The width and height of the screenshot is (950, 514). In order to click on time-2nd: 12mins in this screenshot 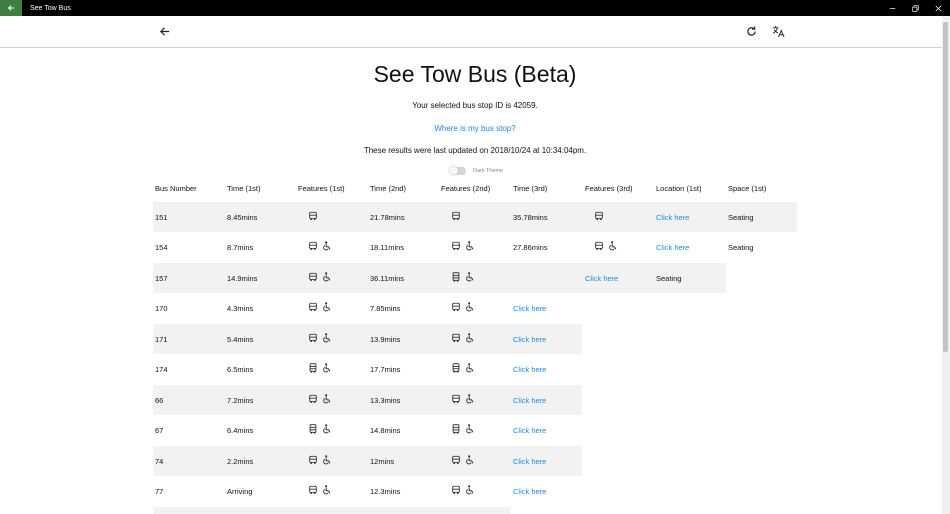, I will do `click(382, 461)`.